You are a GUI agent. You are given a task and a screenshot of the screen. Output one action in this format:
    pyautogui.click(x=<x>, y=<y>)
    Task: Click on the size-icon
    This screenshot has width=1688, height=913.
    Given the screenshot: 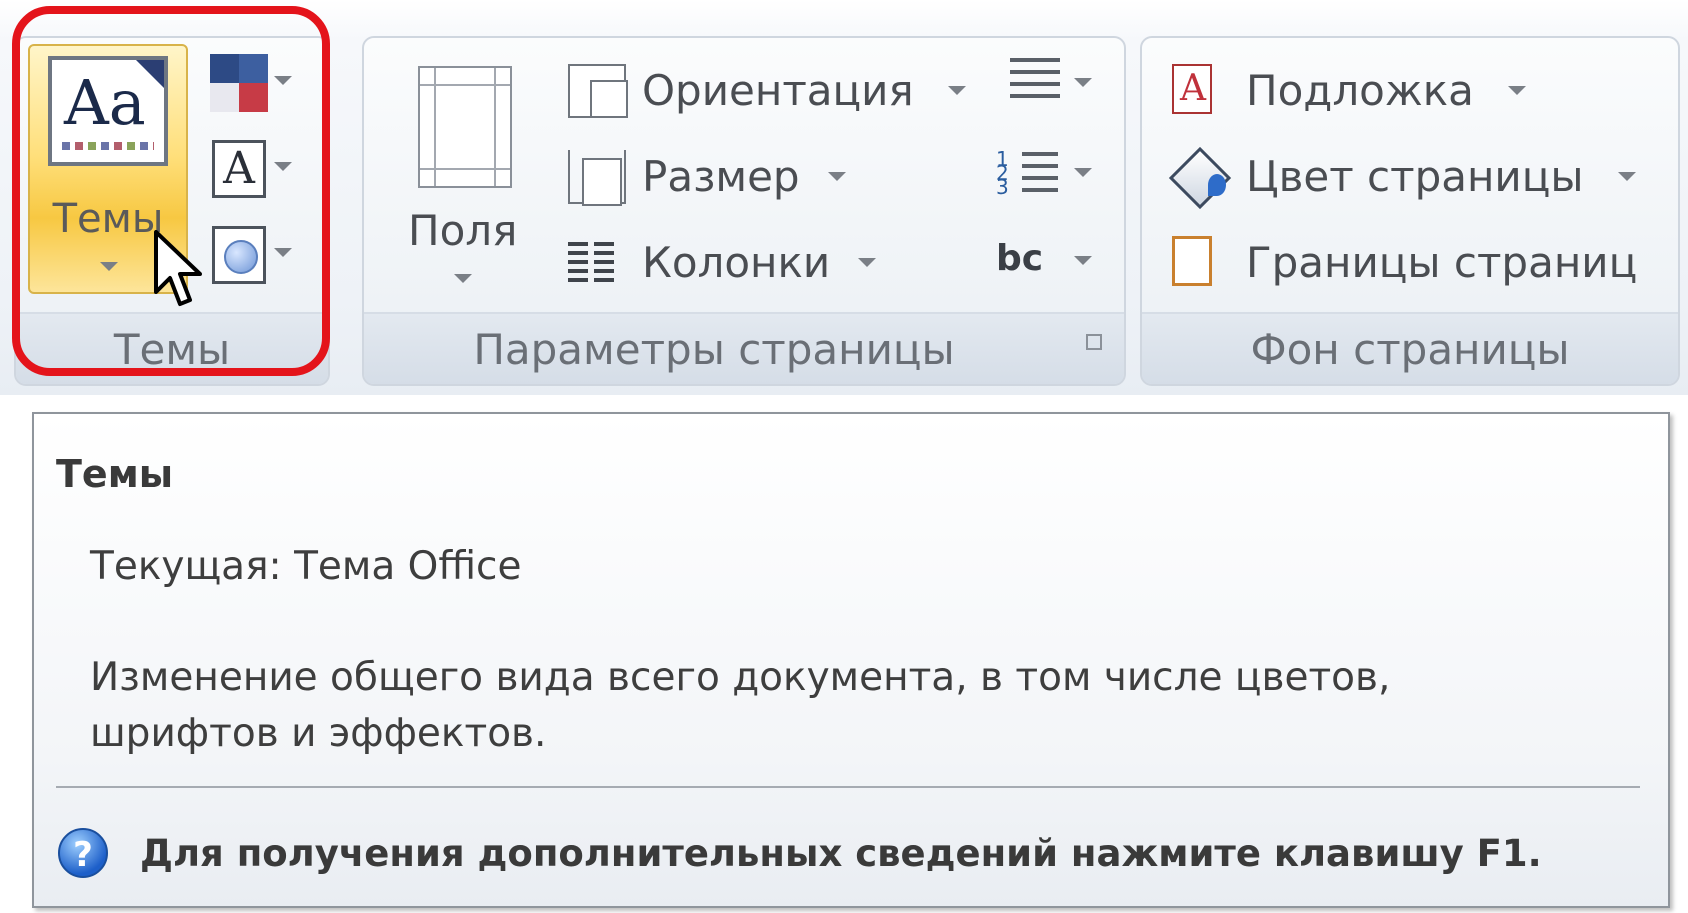 What is the action you would take?
    pyautogui.click(x=597, y=178)
    